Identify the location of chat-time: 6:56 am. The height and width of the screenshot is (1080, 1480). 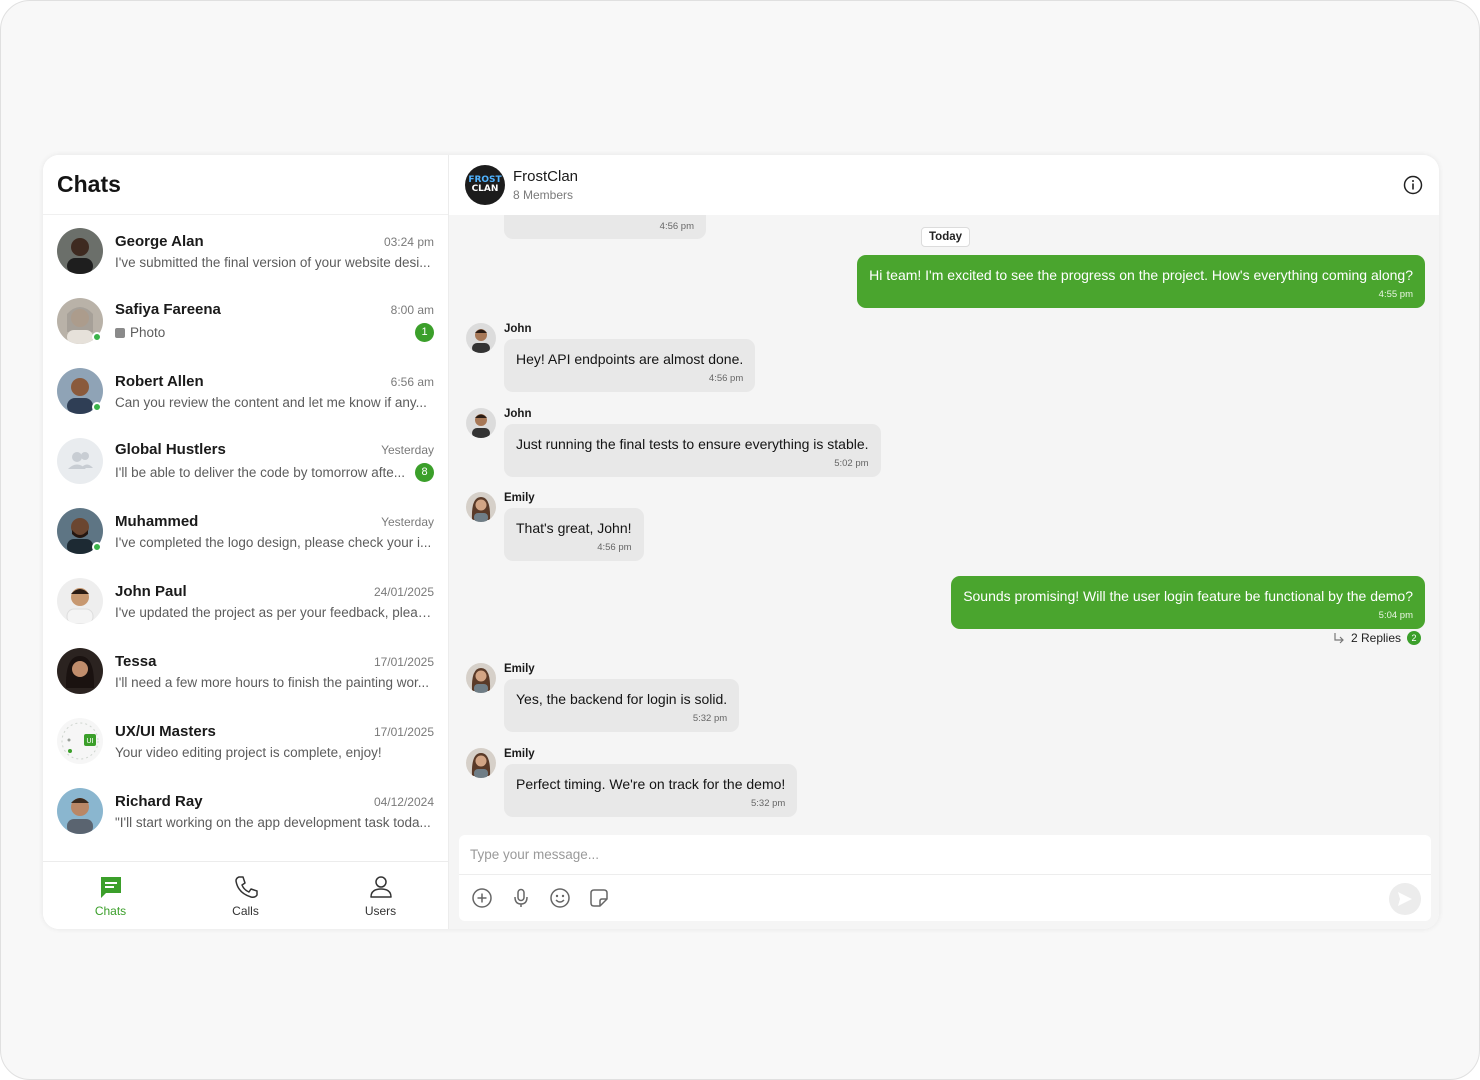
(412, 381).